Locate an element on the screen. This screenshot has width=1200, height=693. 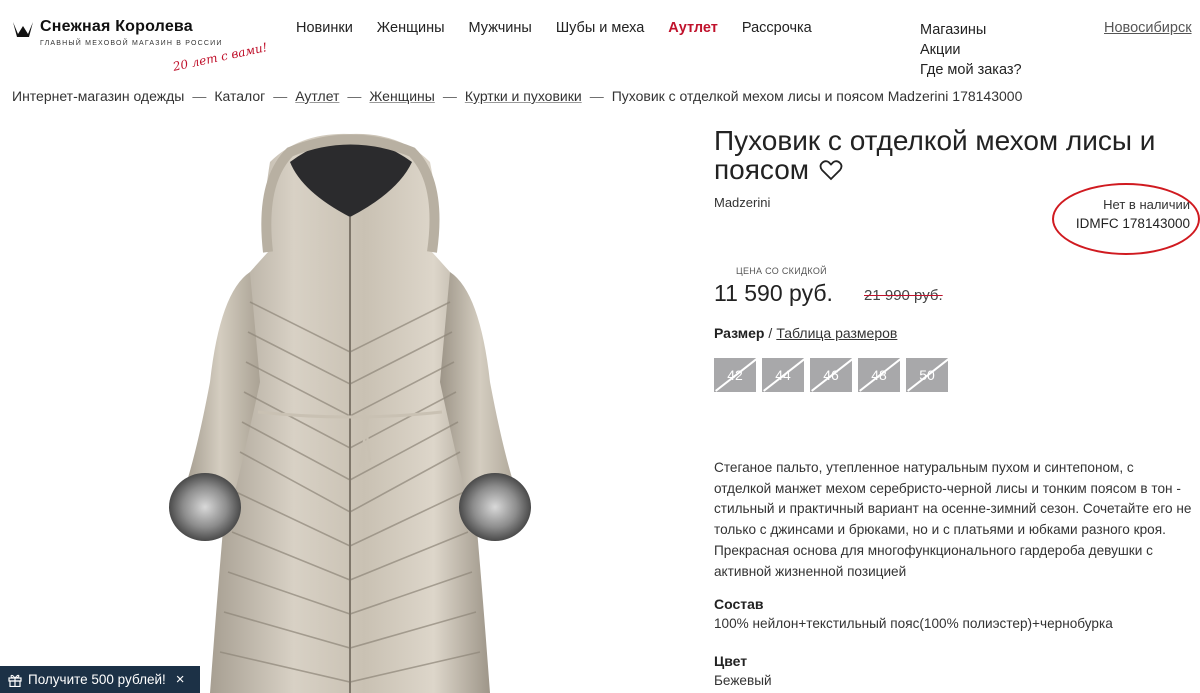
promo-bar: Получите 500 рублей! × is located at coordinates (100, 679).